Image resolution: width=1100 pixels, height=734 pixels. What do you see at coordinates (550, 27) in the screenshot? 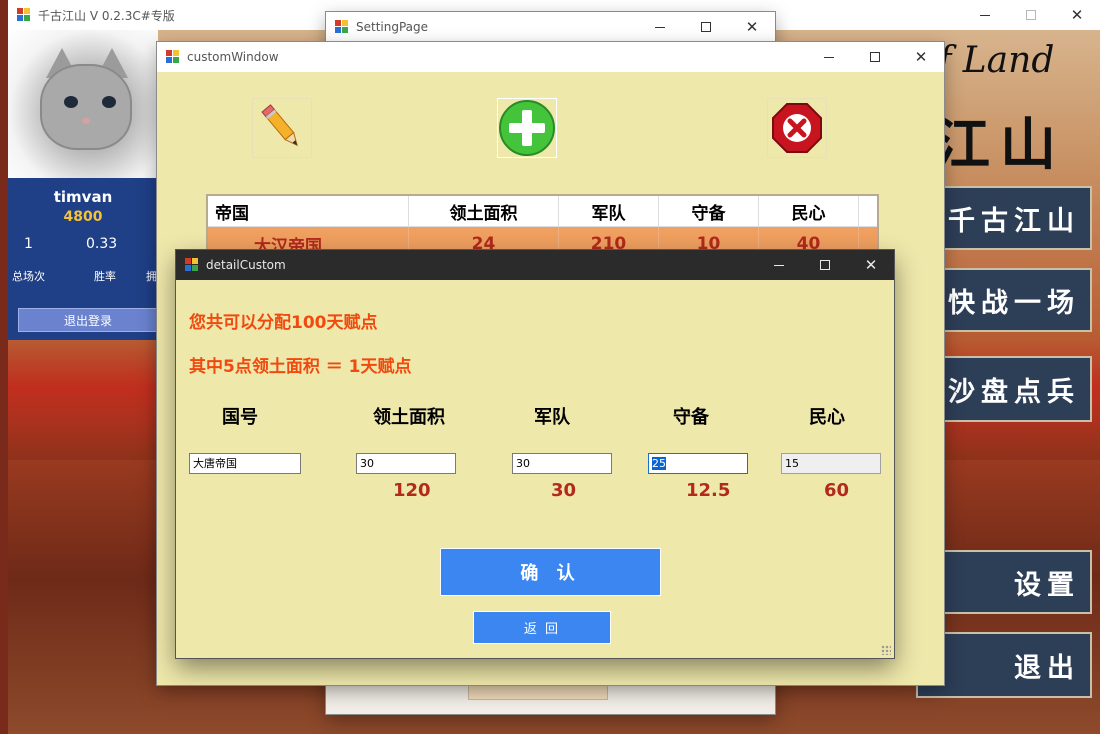
I see `setting-titlebar: SettingPage ✕` at bounding box center [550, 27].